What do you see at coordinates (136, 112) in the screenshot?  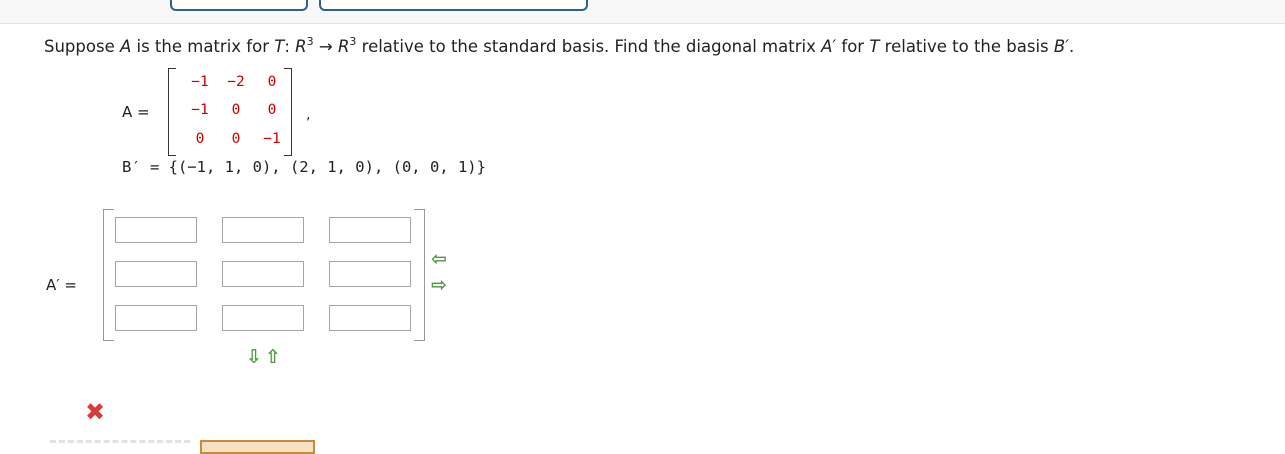 I see `matrix-a-label: A =` at bounding box center [136, 112].